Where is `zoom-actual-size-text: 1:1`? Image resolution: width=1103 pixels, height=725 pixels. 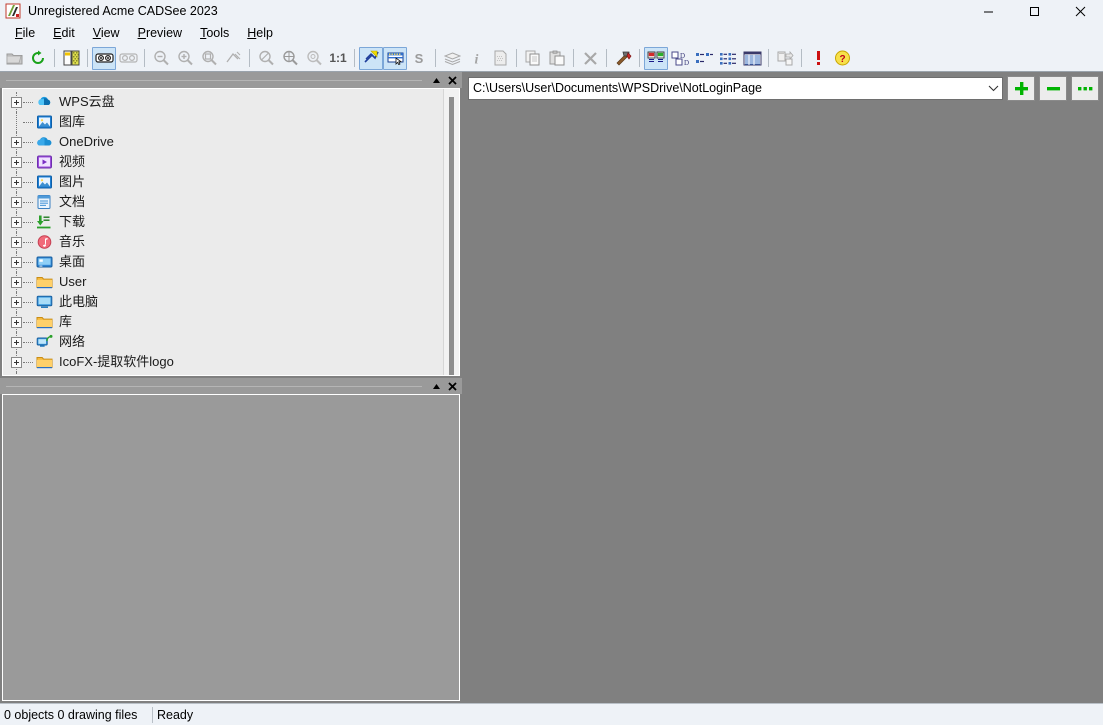 zoom-actual-size-text: 1:1 is located at coordinates (338, 58).